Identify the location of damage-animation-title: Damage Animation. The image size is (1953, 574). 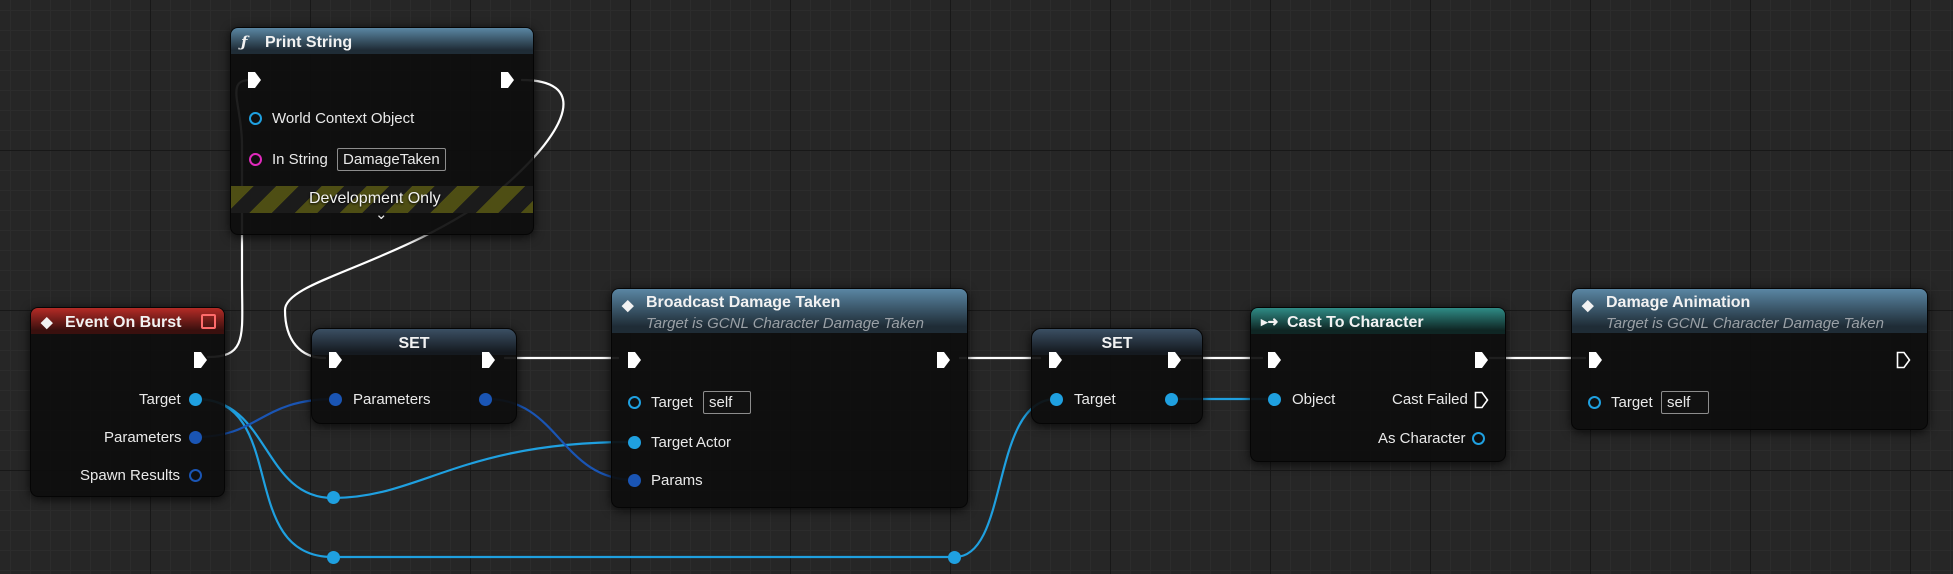
(1678, 302).